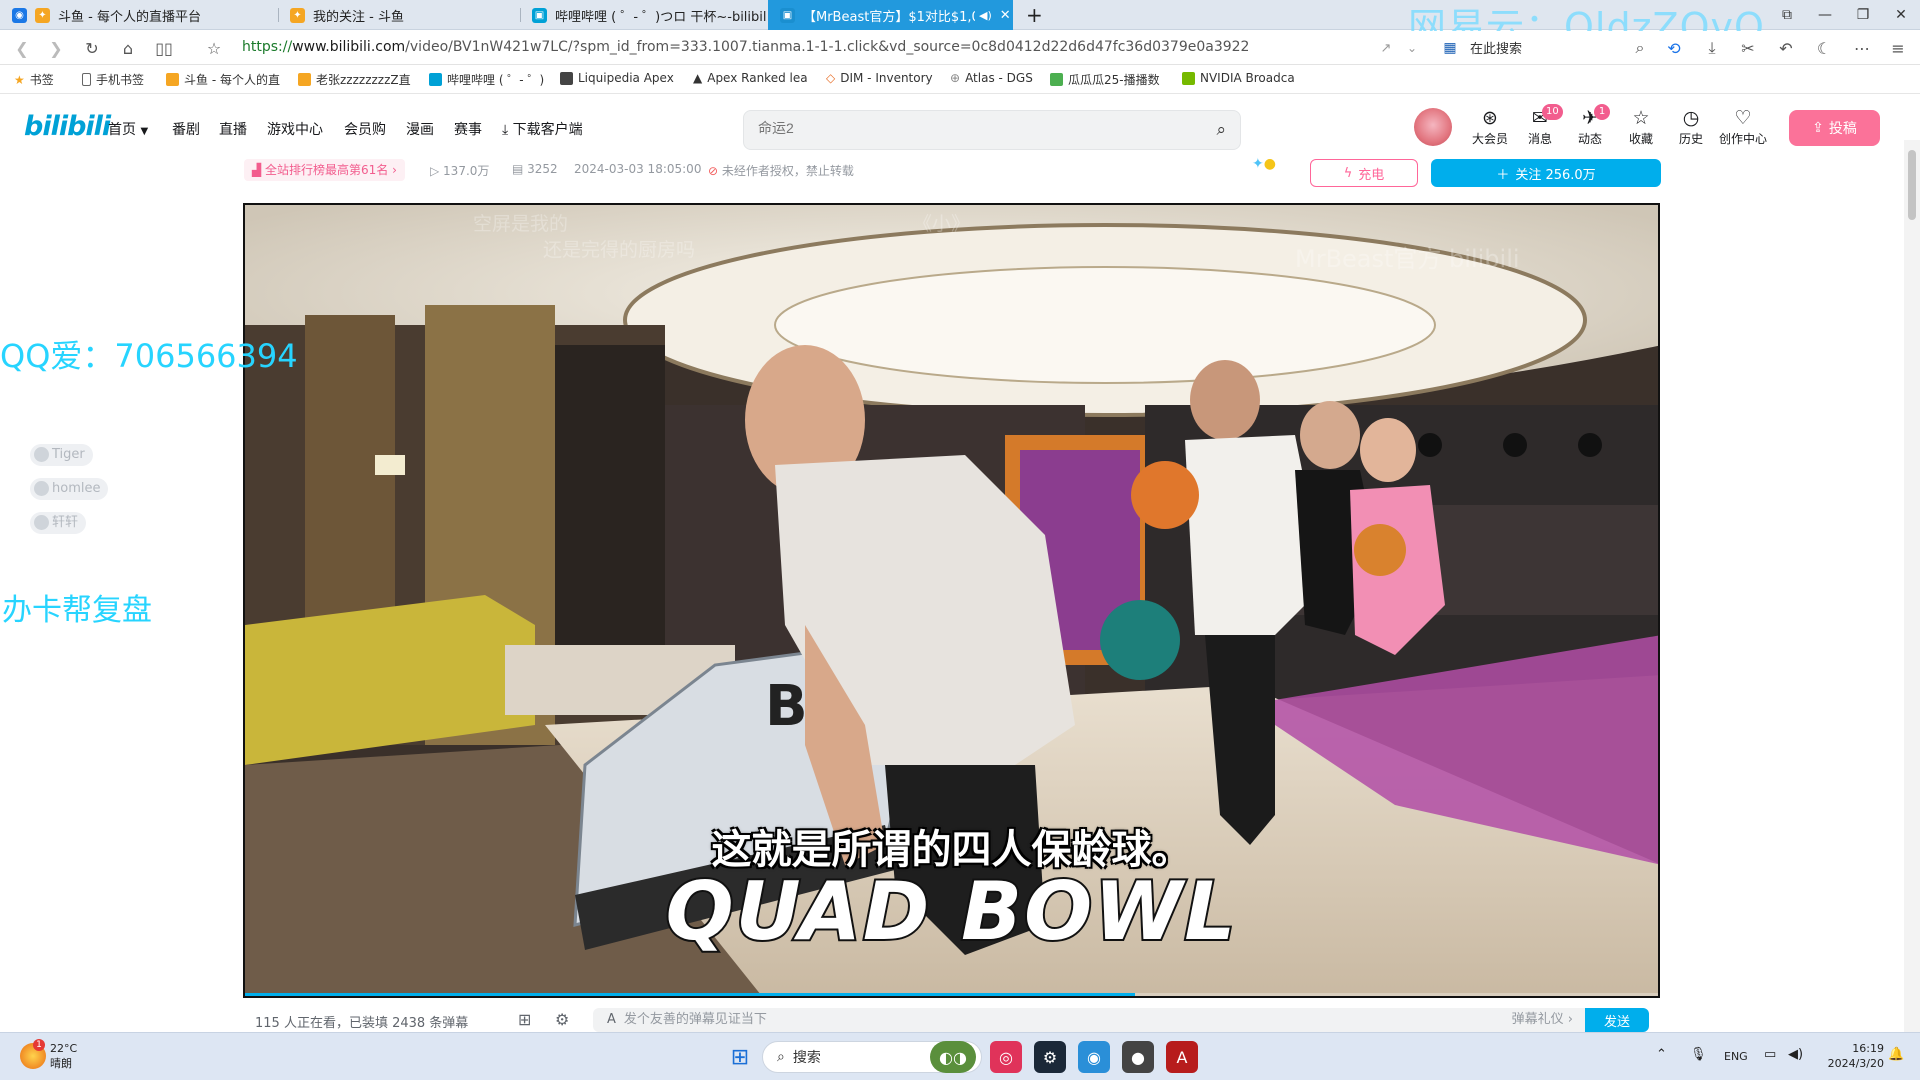 The width and height of the screenshot is (1920, 1080). Describe the element at coordinates (1743, 118) in the screenshot. I see `creator-icon: ♡` at that location.